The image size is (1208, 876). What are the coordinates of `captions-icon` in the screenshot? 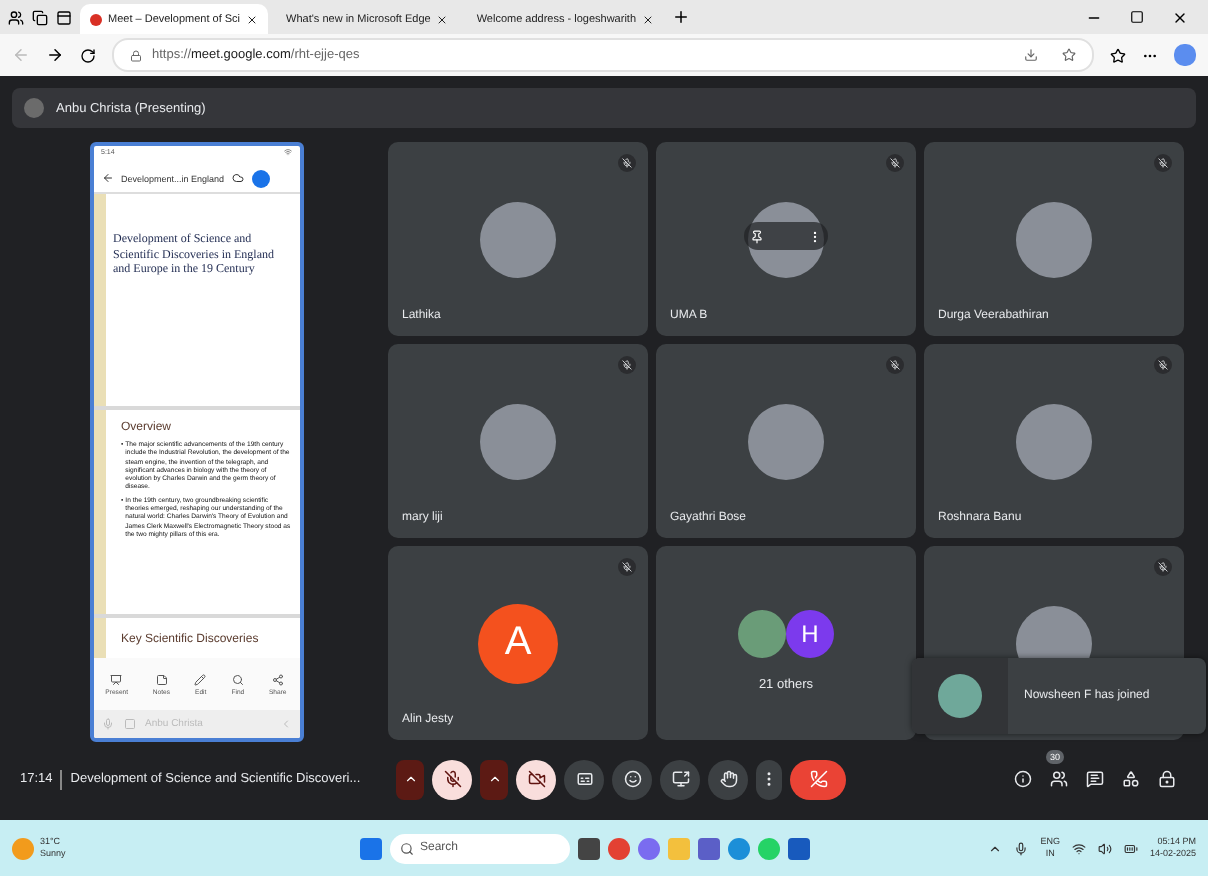 It's located at (584, 779).